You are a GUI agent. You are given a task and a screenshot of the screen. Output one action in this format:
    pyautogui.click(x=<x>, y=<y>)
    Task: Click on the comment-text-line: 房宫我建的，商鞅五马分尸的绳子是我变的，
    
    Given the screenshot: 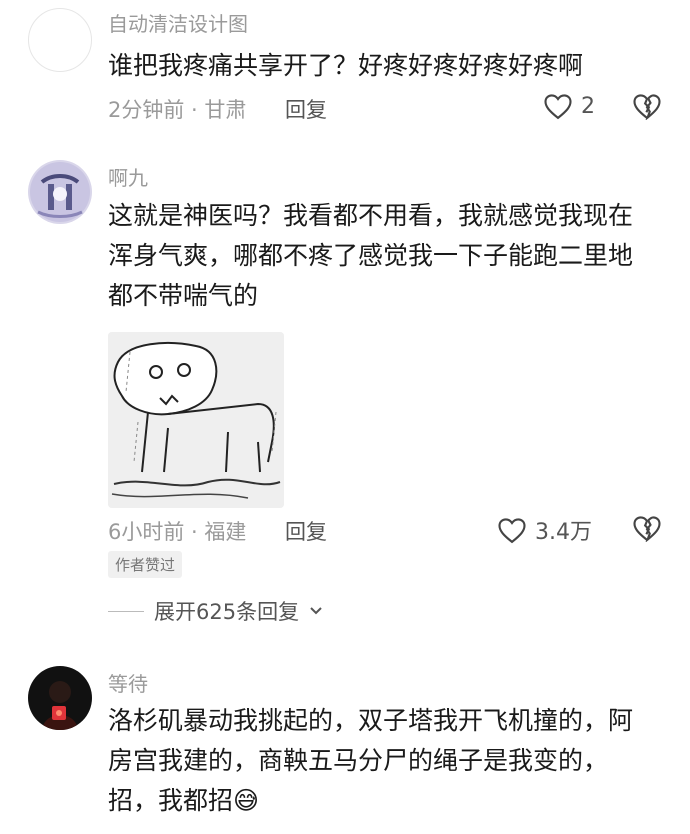 What is the action you would take?
    pyautogui.click(x=358, y=760)
    